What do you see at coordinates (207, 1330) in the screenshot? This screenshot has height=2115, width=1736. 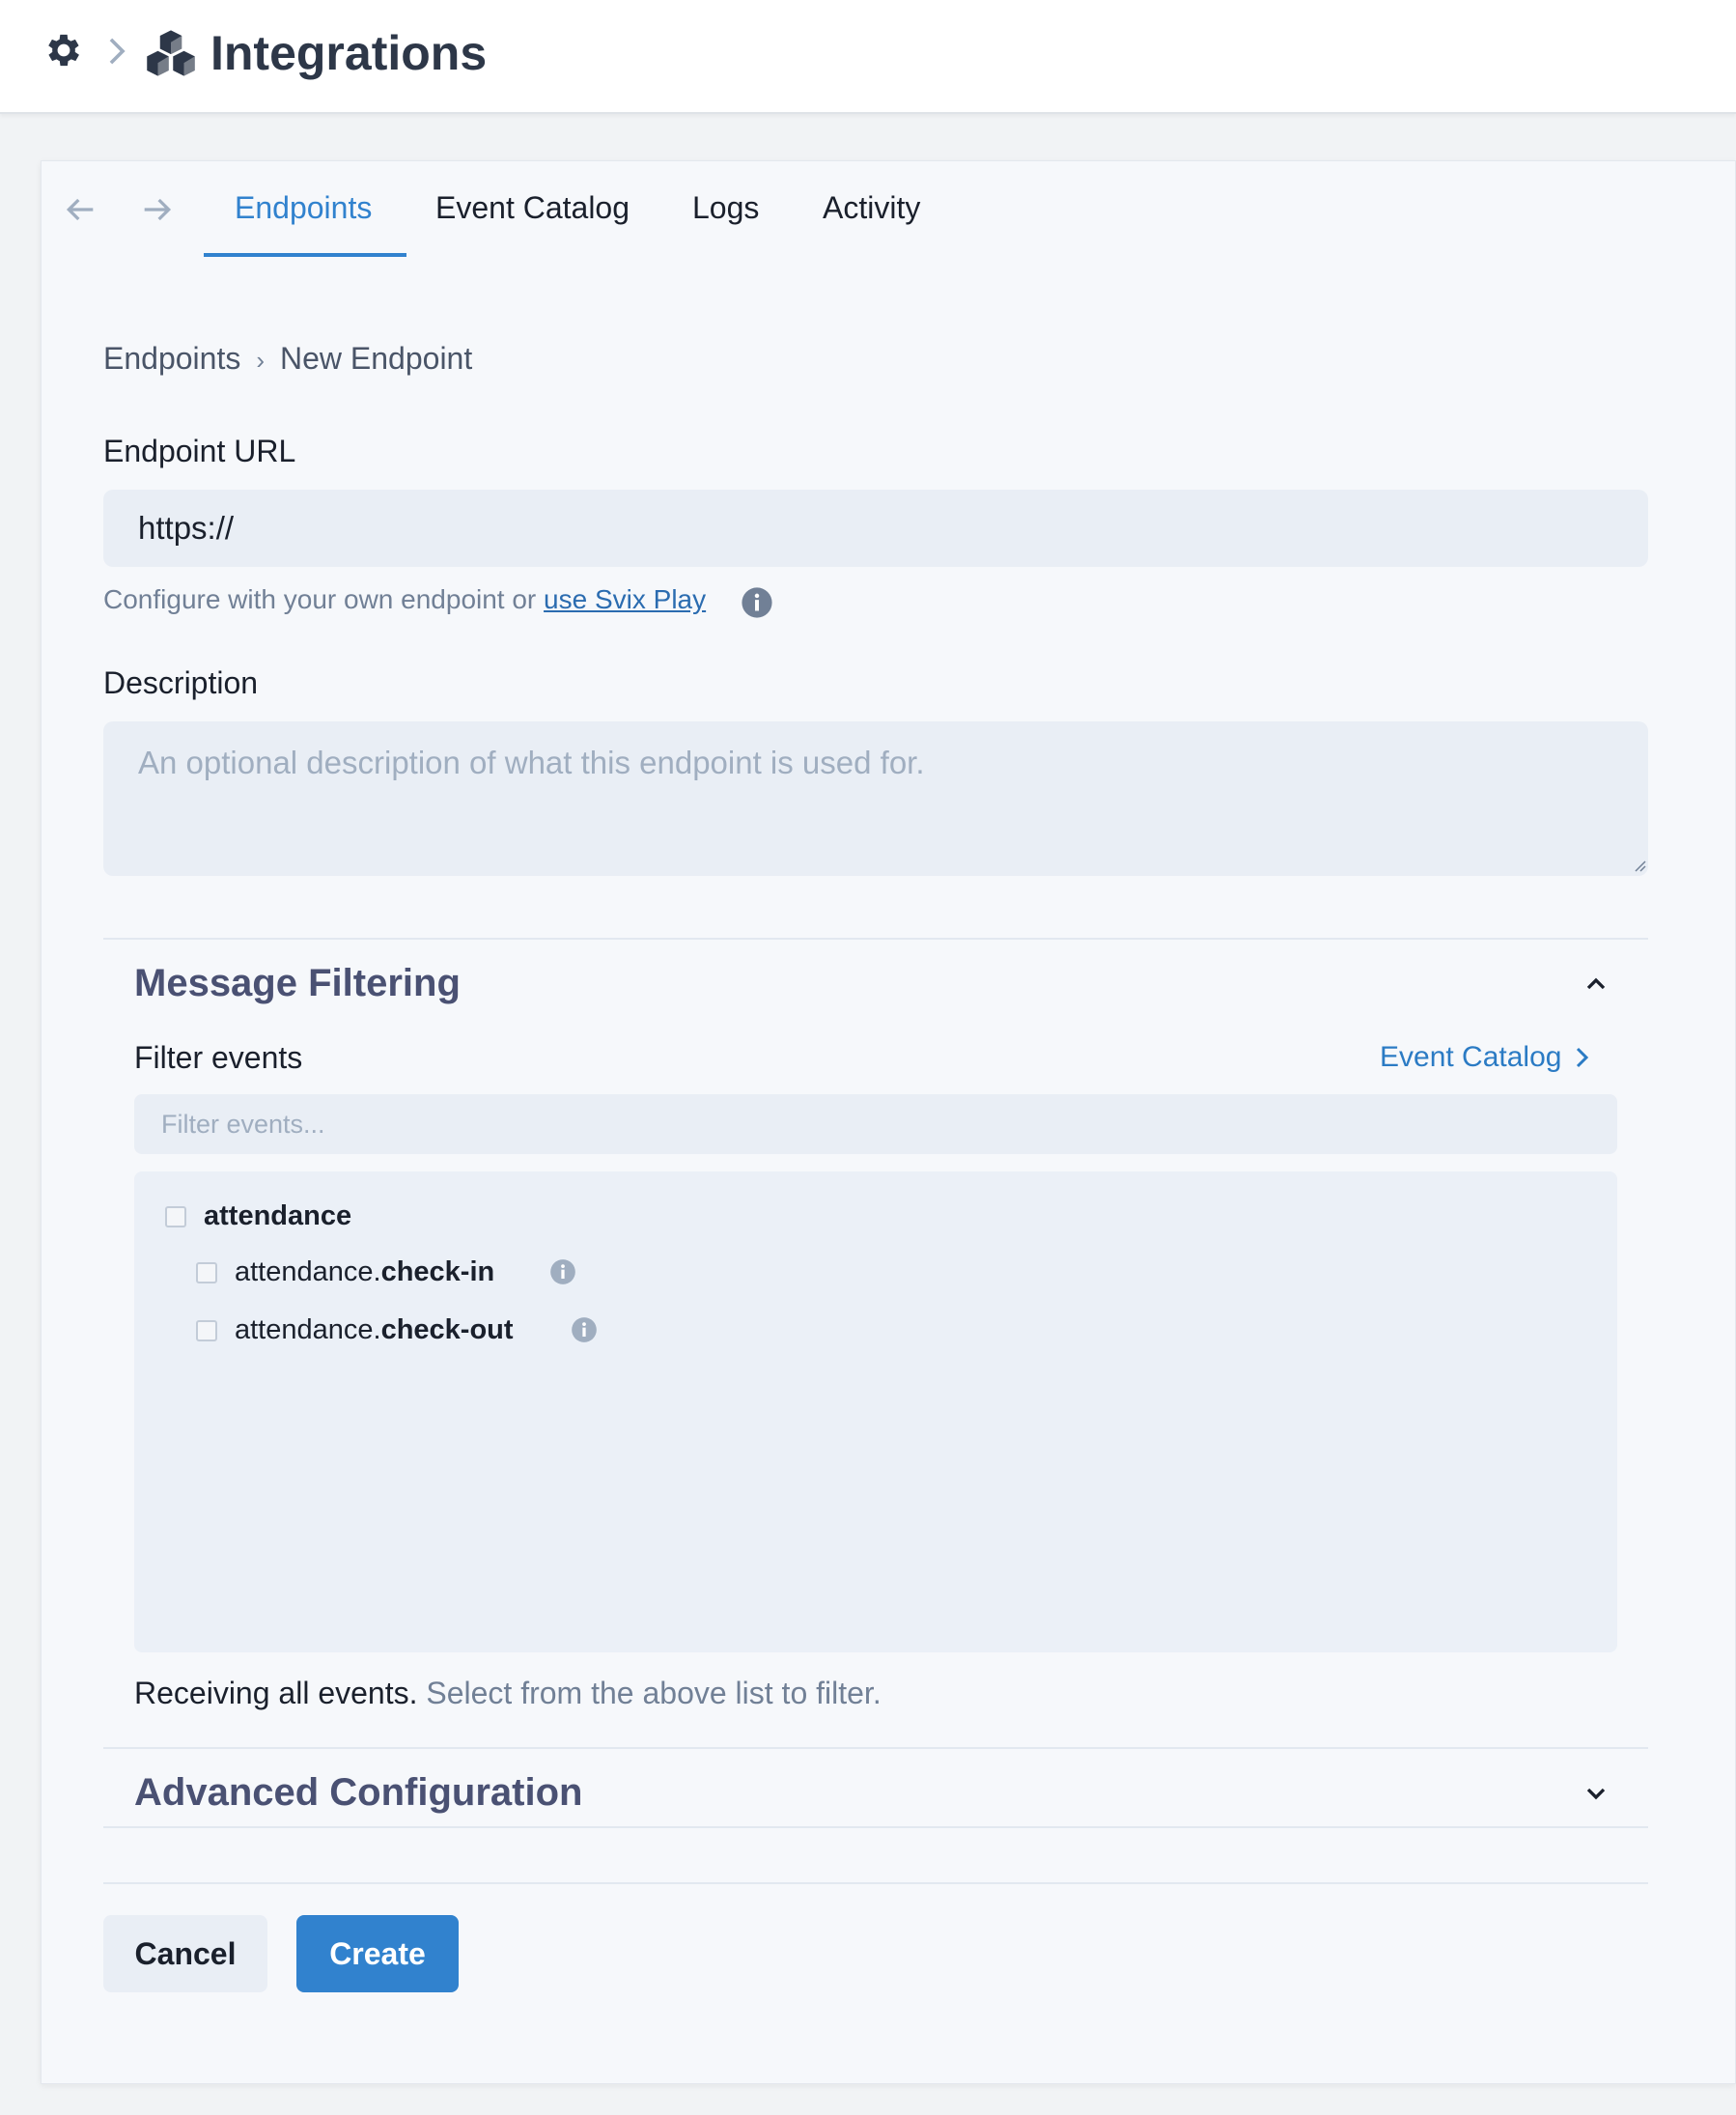 I see `checkbox-attendance-check-out` at bounding box center [207, 1330].